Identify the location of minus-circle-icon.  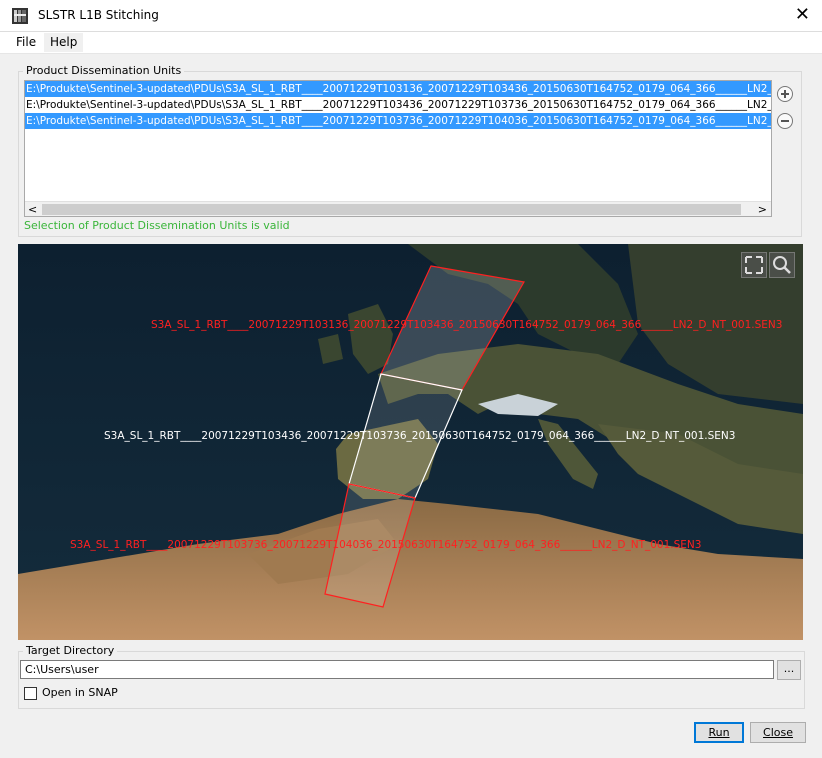
(785, 121).